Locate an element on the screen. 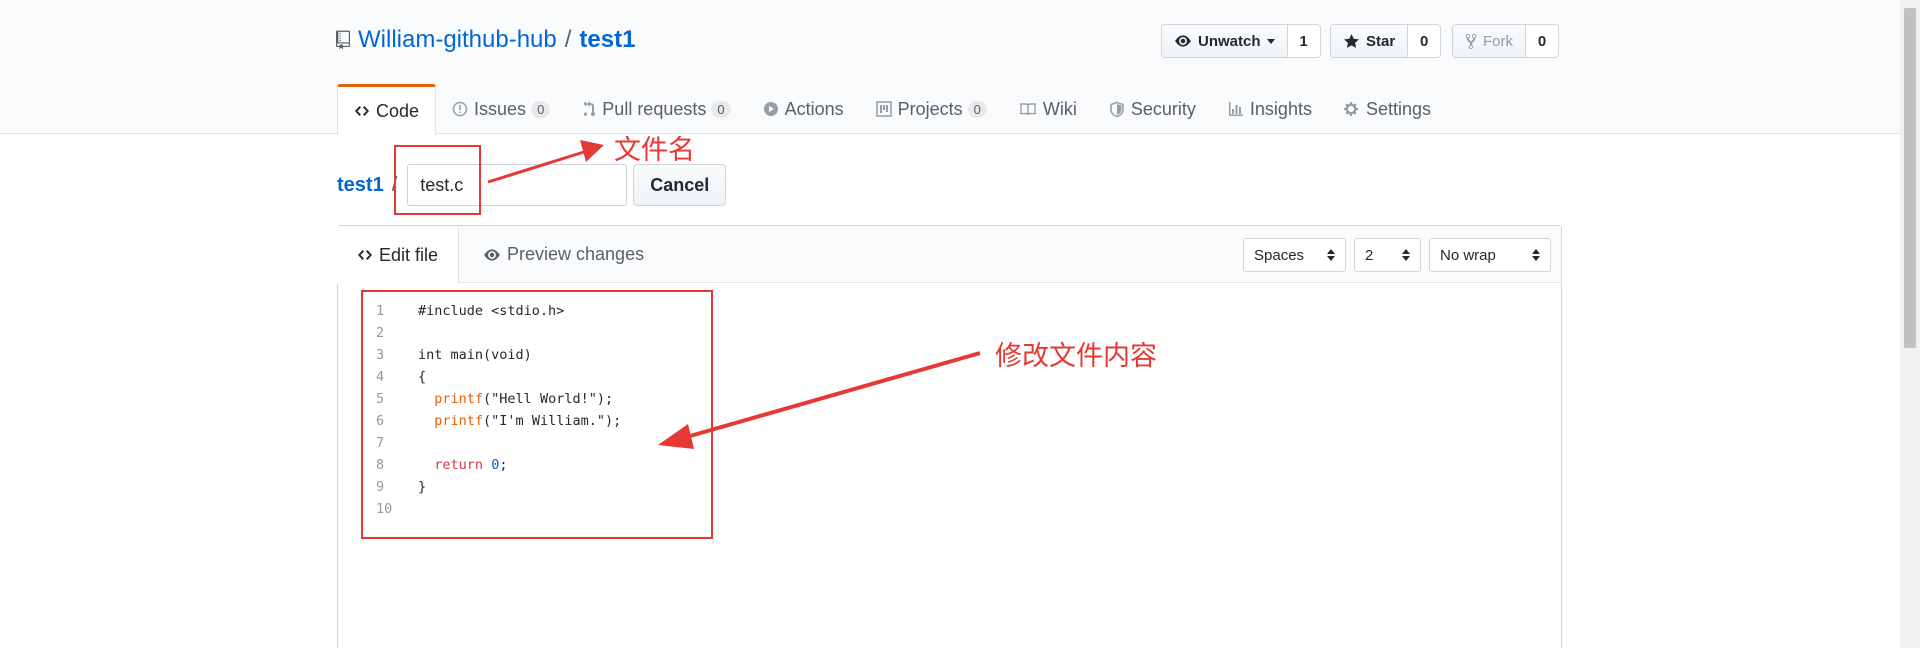  tab-settings-label: Settings is located at coordinates (1398, 108).